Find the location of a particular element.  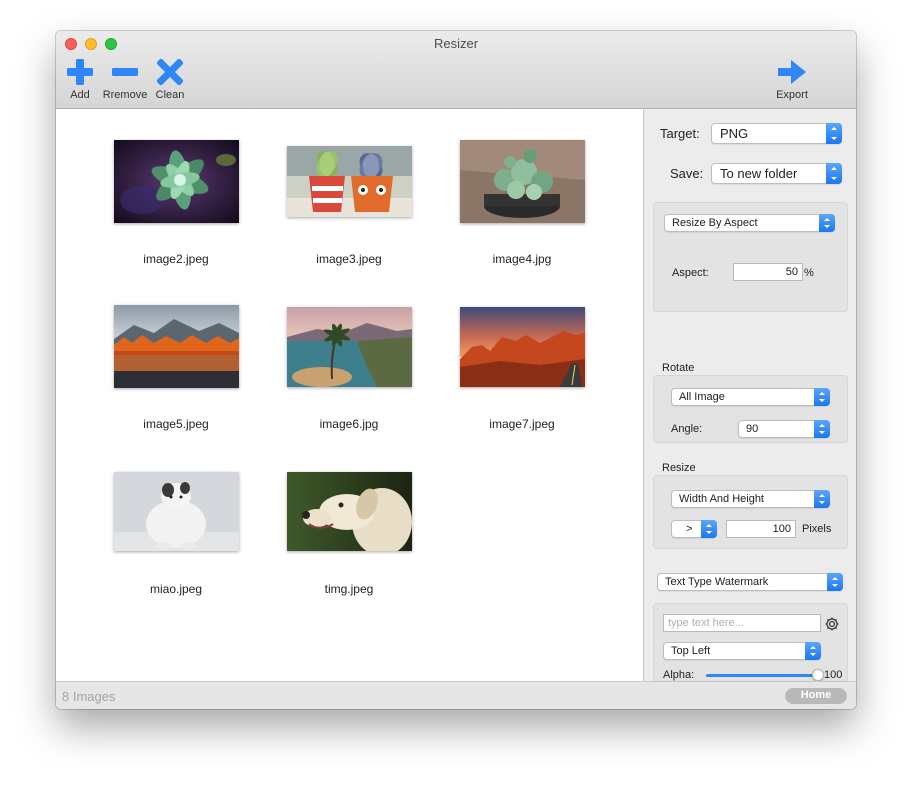

resize-unit: Pixels is located at coordinates (817, 529).